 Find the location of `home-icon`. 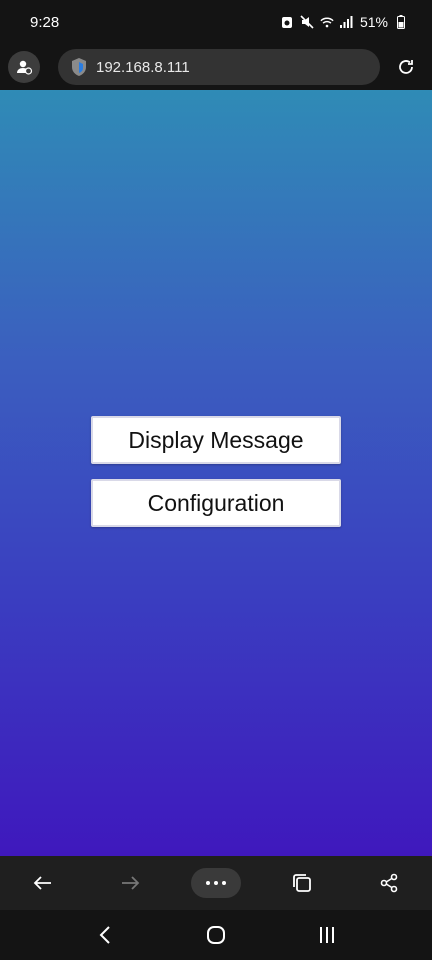

home-icon is located at coordinates (216, 935).